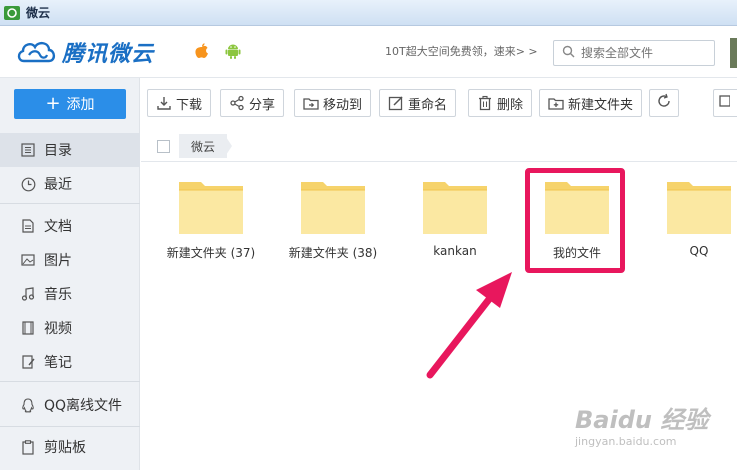 Image resolution: width=737 pixels, height=470 pixels. What do you see at coordinates (626, 441) in the screenshot?
I see `watermark-sub: jingyan.baidu.com` at bounding box center [626, 441].